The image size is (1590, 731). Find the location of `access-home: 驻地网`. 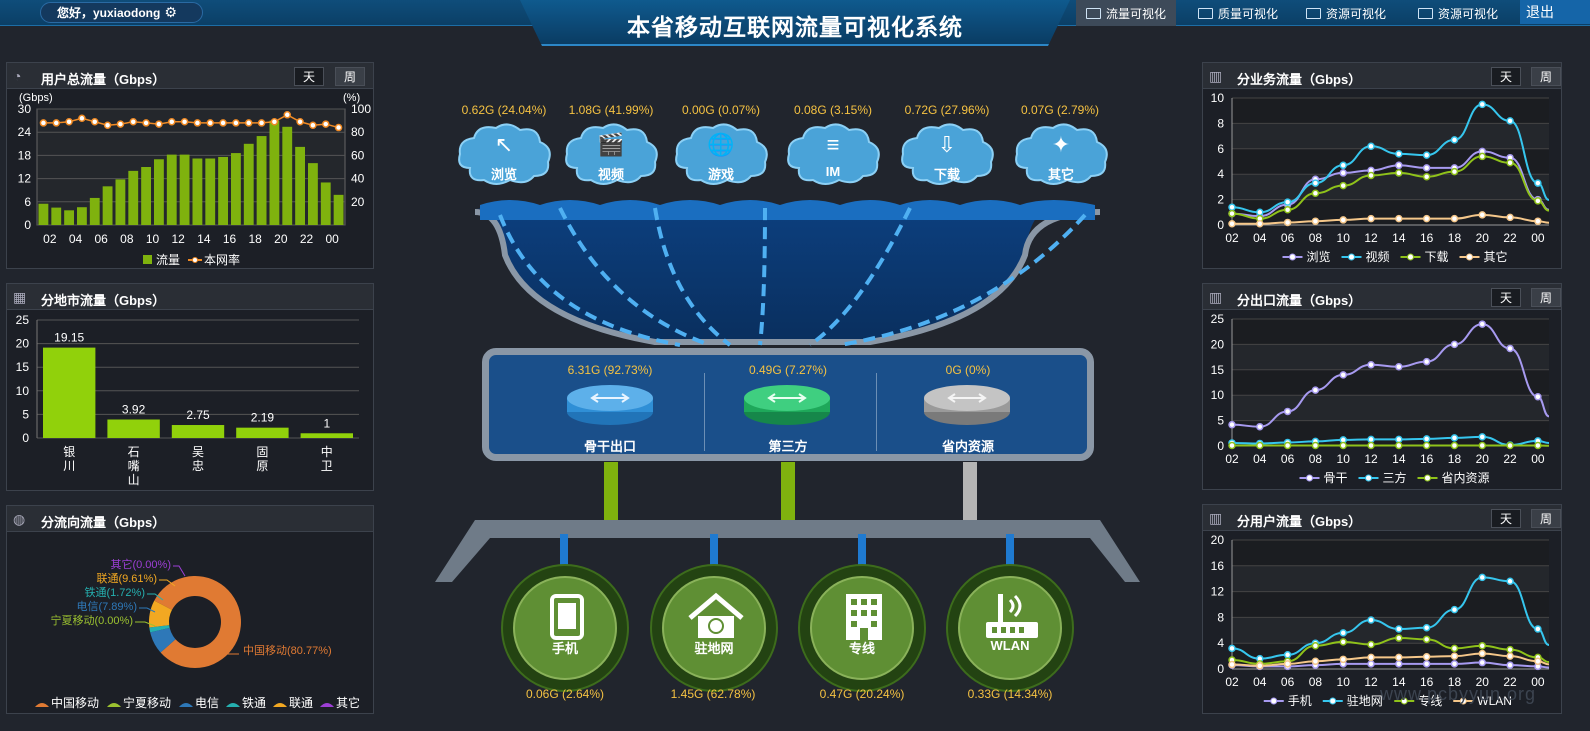

access-home: 驻地网 is located at coordinates (714, 628).